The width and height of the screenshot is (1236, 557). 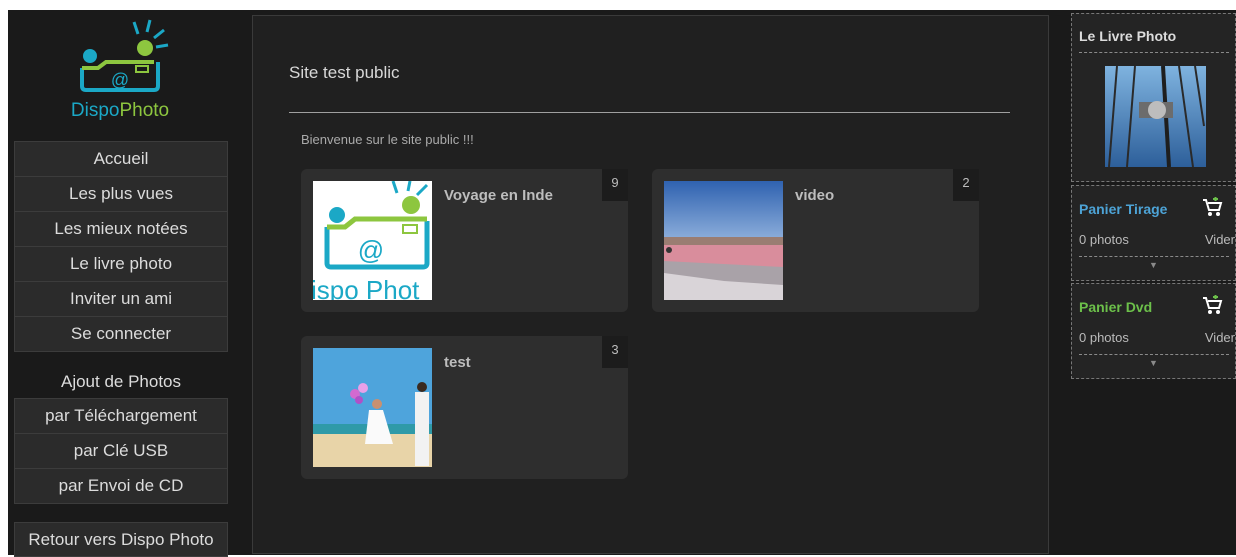 I want to click on sailboat-rigging-photo, so click(x=1155, y=116).